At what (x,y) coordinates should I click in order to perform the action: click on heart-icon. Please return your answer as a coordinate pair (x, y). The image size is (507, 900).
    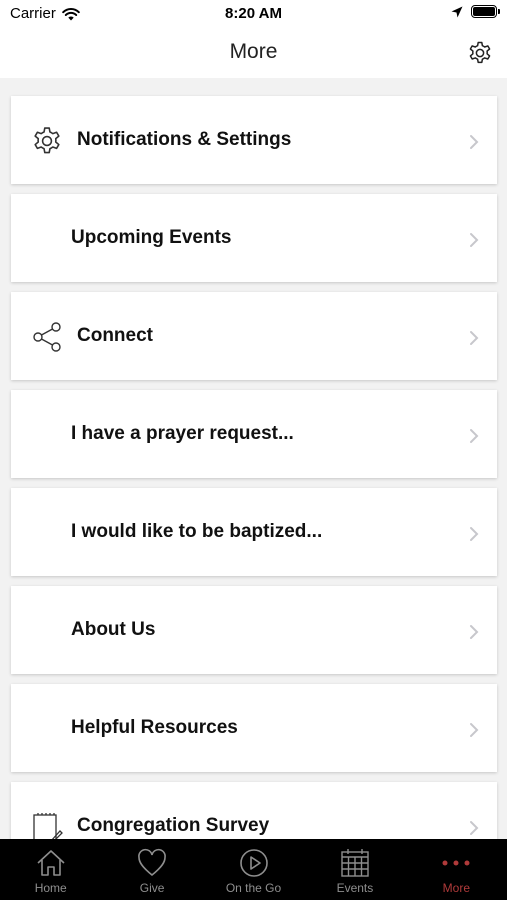
    Looking at the image, I should click on (152, 862).